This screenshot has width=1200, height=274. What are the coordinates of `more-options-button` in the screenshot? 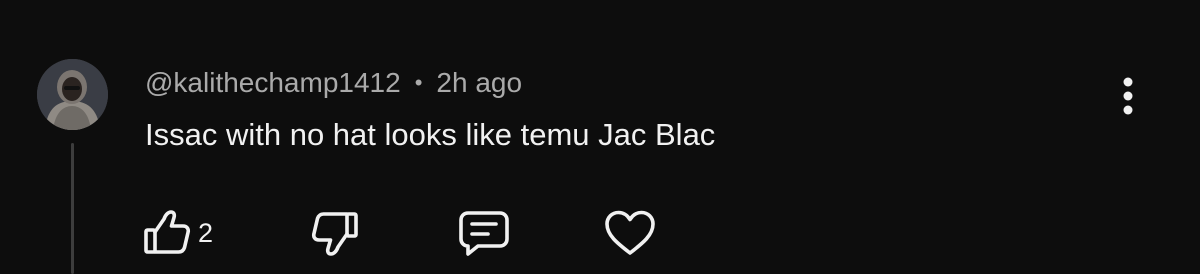 It's located at (1128, 96).